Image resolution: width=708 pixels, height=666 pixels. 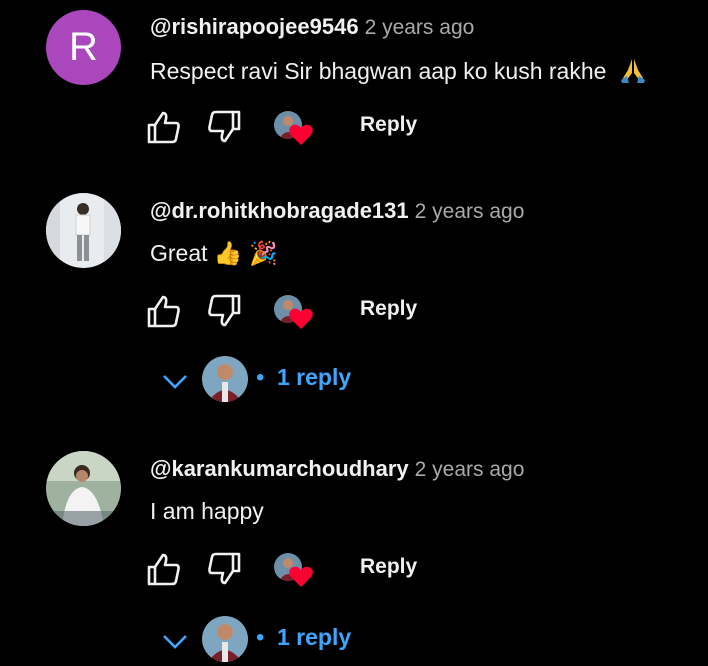 I want to click on comment-header: @rishirapoojee9546 2 years ago, so click(x=312, y=27).